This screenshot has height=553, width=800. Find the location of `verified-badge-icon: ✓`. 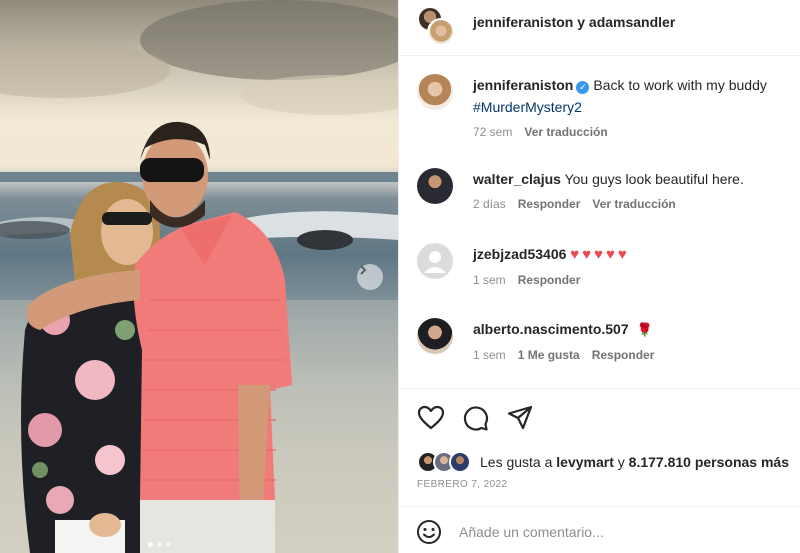

verified-badge-icon: ✓ is located at coordinates (583, 87).